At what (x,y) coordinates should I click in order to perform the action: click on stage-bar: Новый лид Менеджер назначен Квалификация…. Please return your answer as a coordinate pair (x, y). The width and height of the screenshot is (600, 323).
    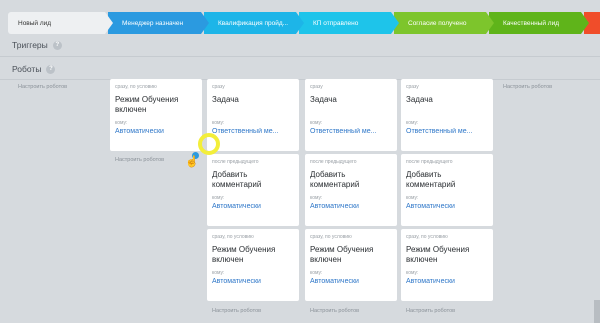
    Looking at the image, I should click on (304, 23).